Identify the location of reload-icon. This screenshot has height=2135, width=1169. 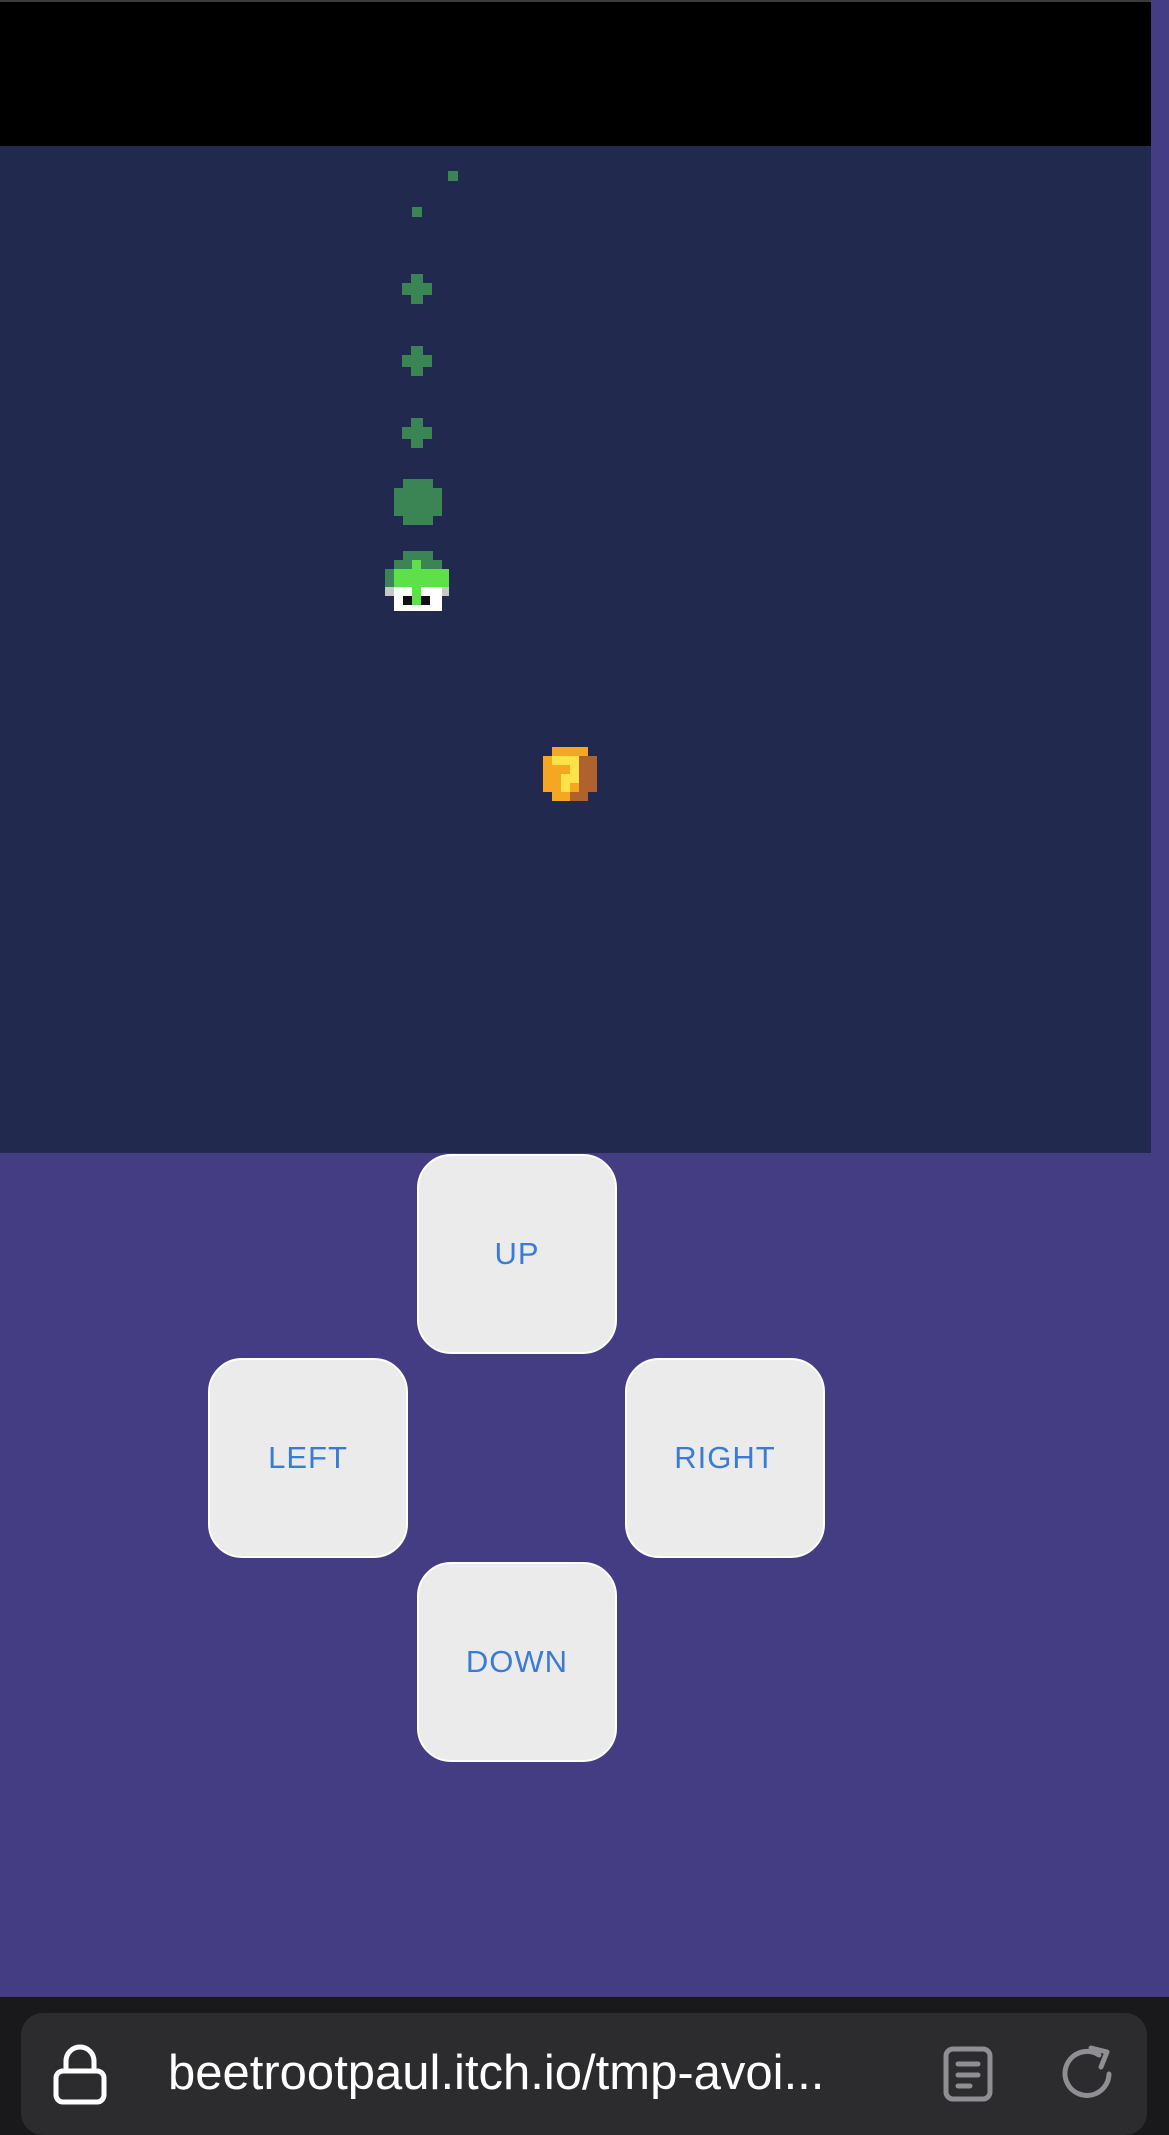
(1089, 2074).